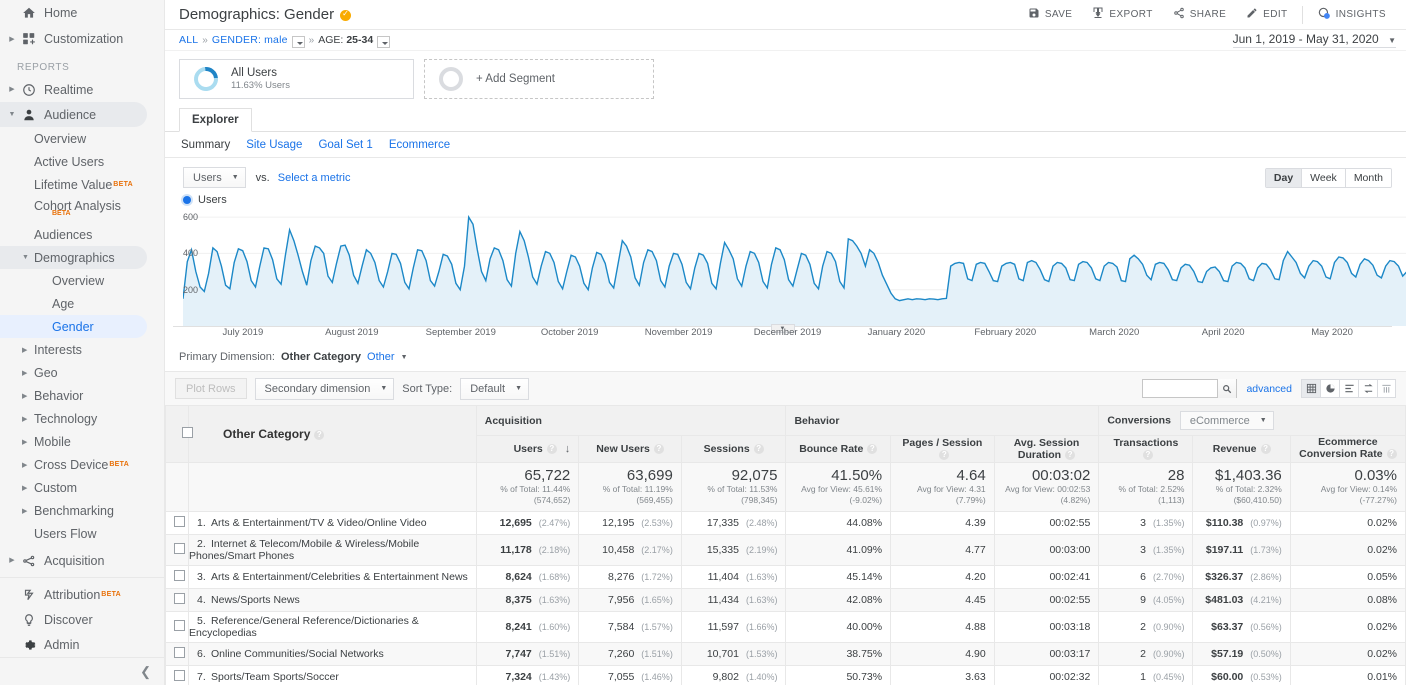  What do you see at coordinates (1241, 449) in the screenshot?
I see `column-header-revenue: Revenue?` at bounding box center [1241, 449].